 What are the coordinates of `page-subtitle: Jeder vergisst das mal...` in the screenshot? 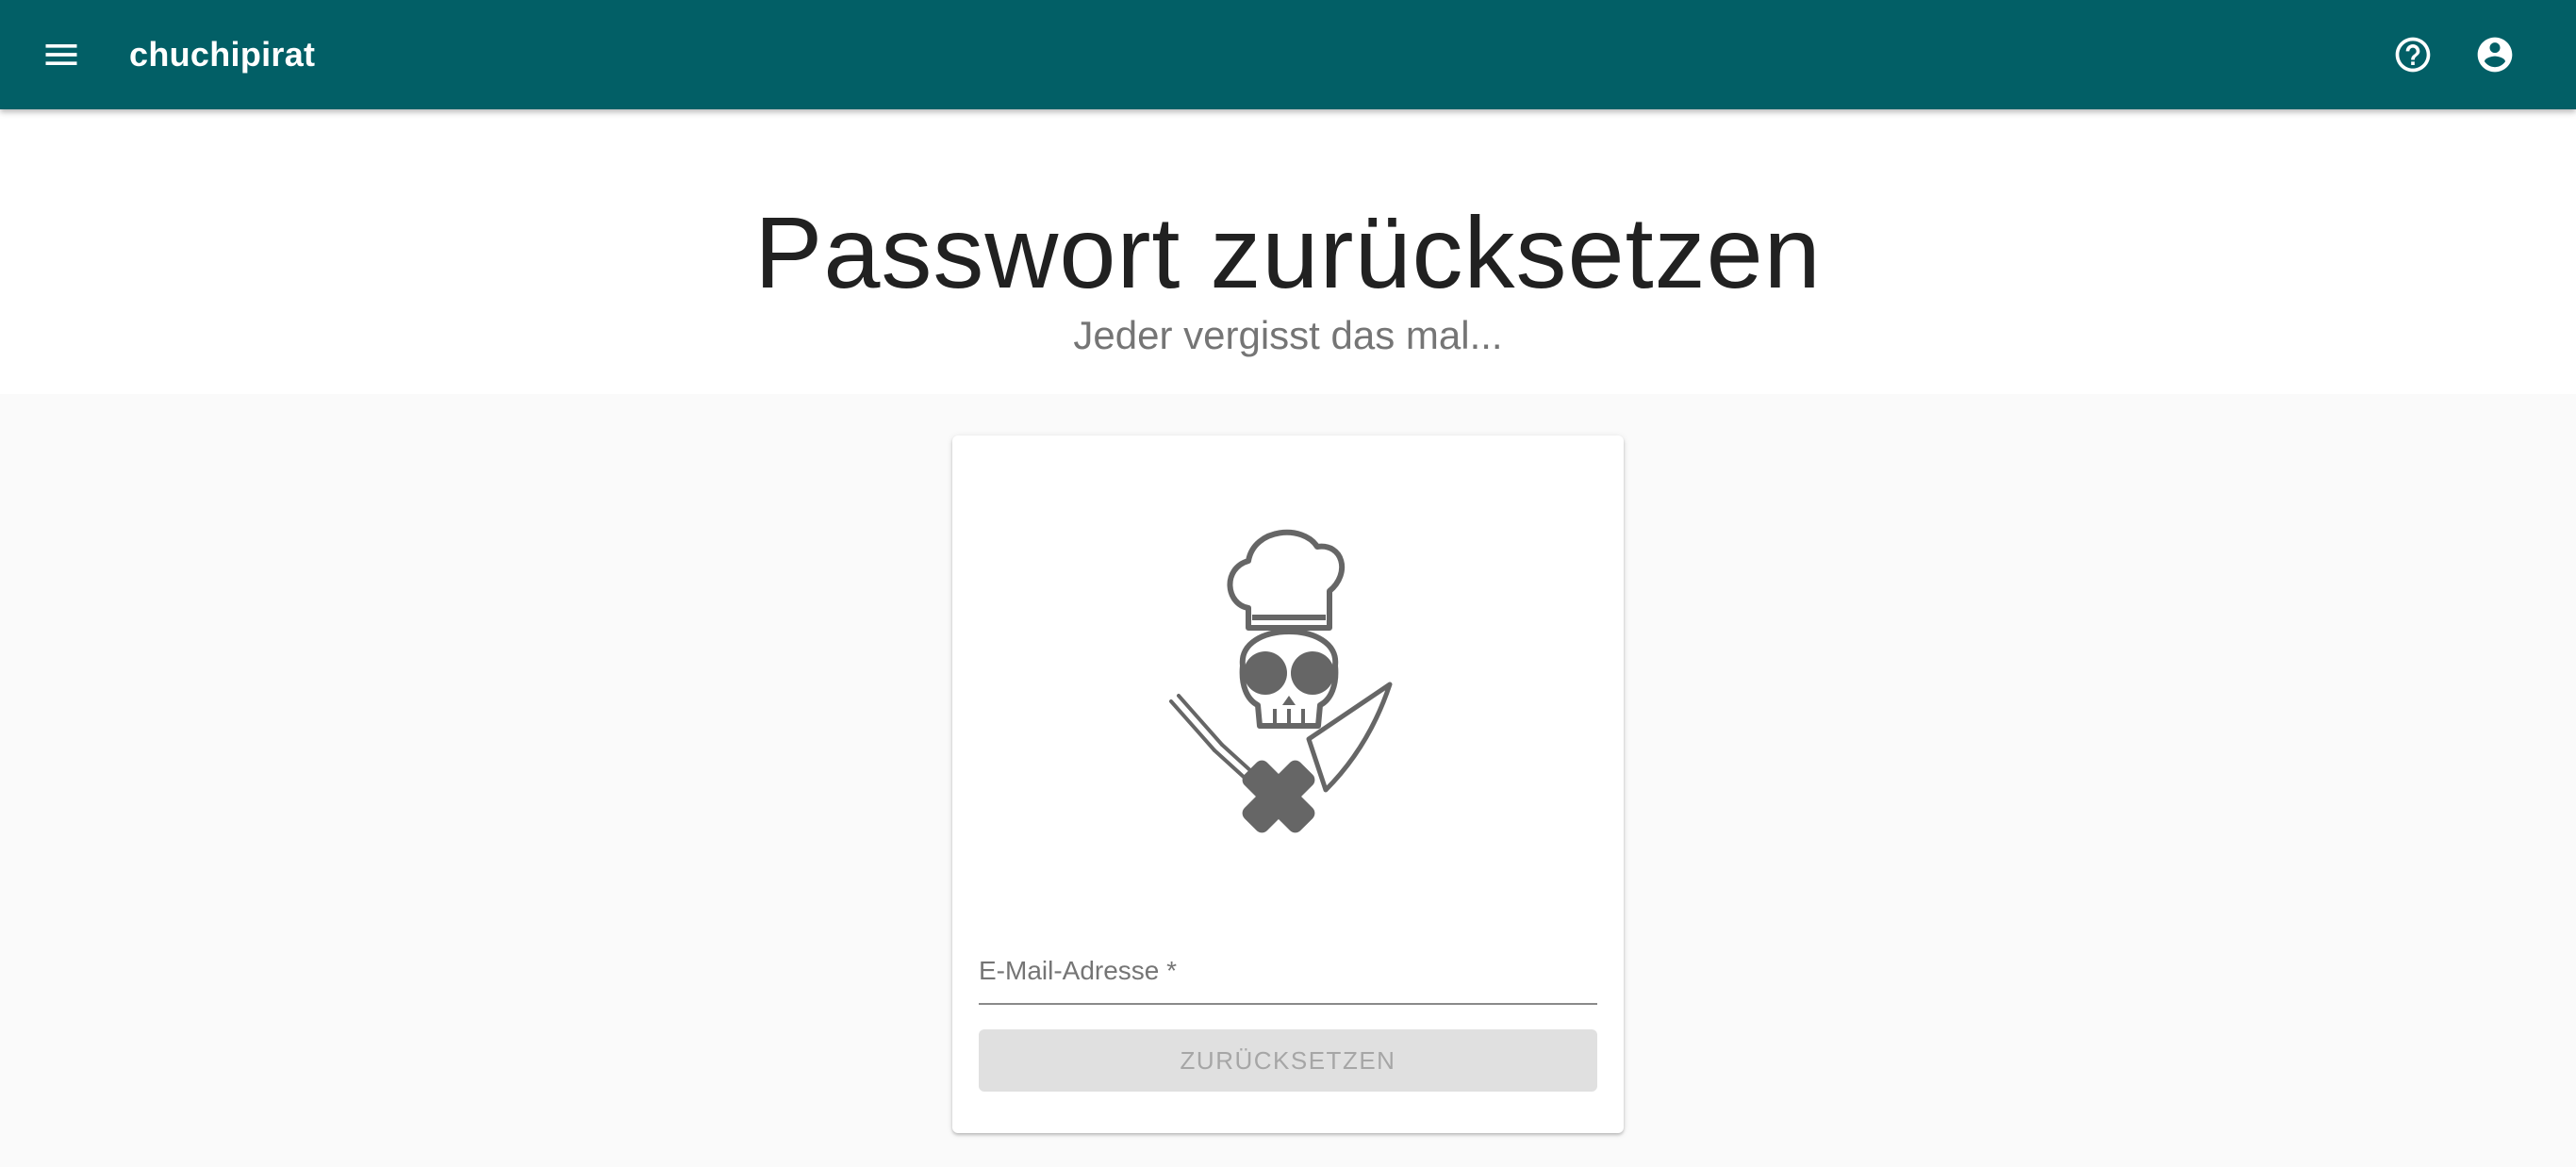 It's located at (1288, 335).